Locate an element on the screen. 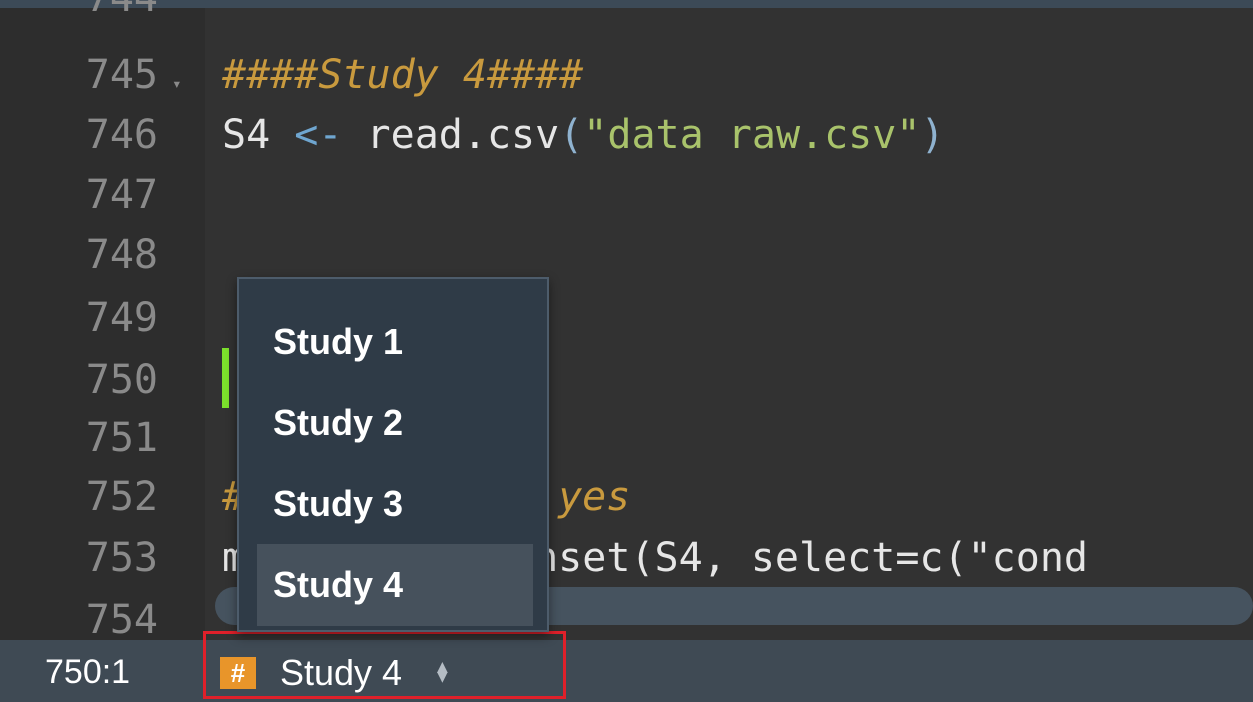  open-paren: ( is located at coordinates (571, 135).